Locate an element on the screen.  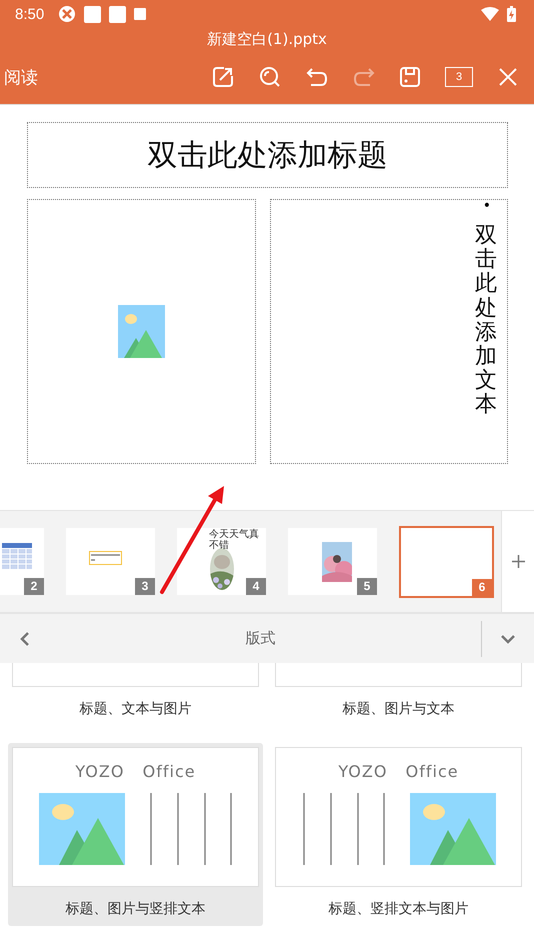
slide-thumbnail: 5 is located at coordinates (332, 561).